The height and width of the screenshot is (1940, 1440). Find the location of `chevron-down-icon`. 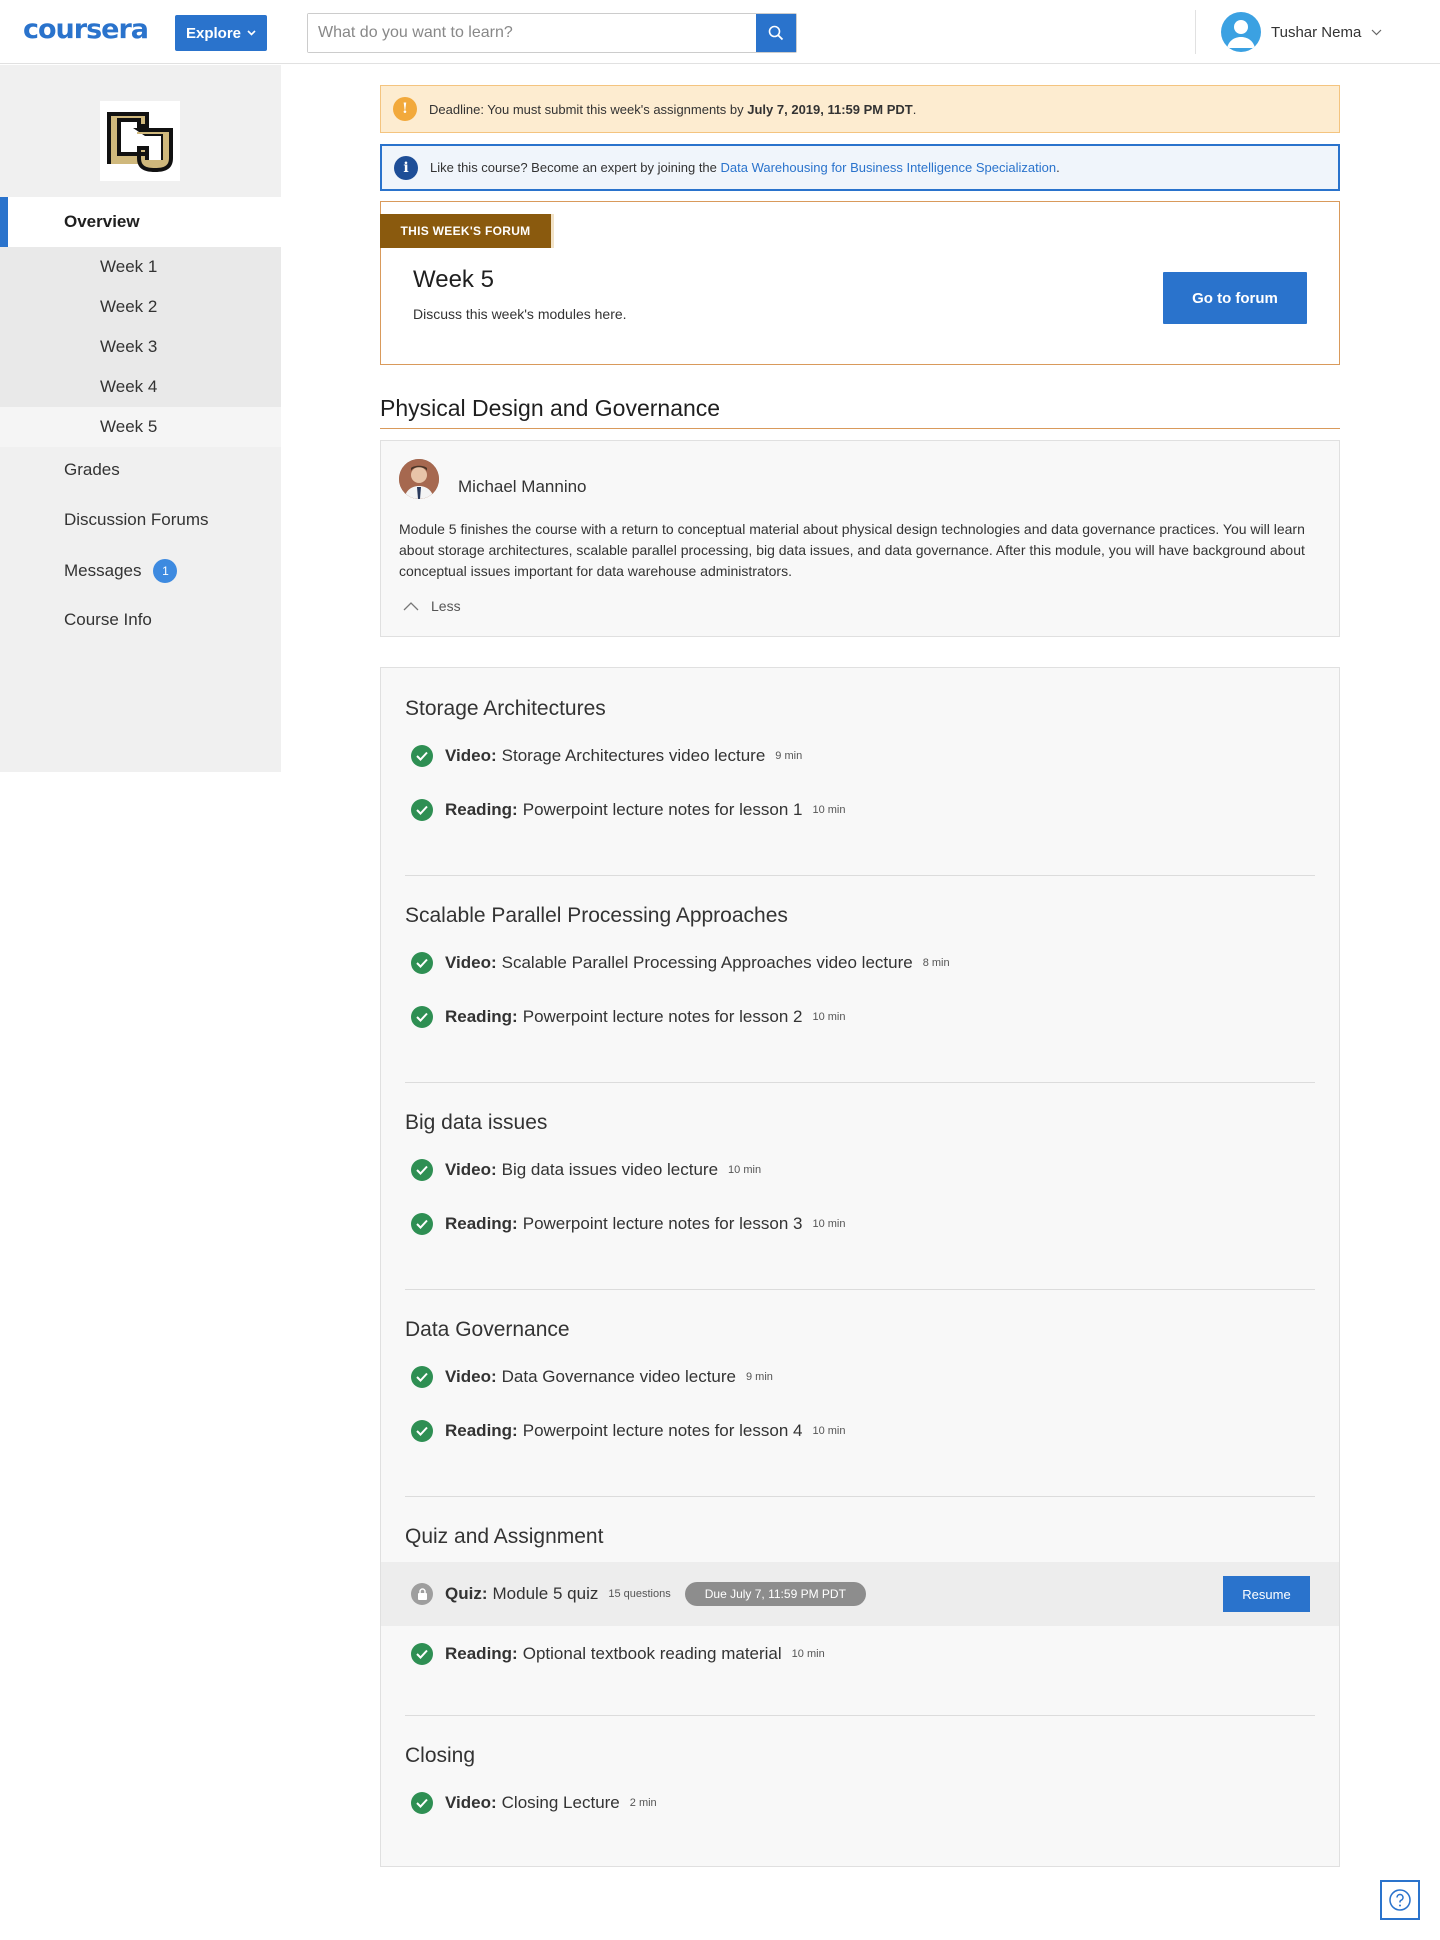

chevron-down-icon is located at coordinates (251, 33).